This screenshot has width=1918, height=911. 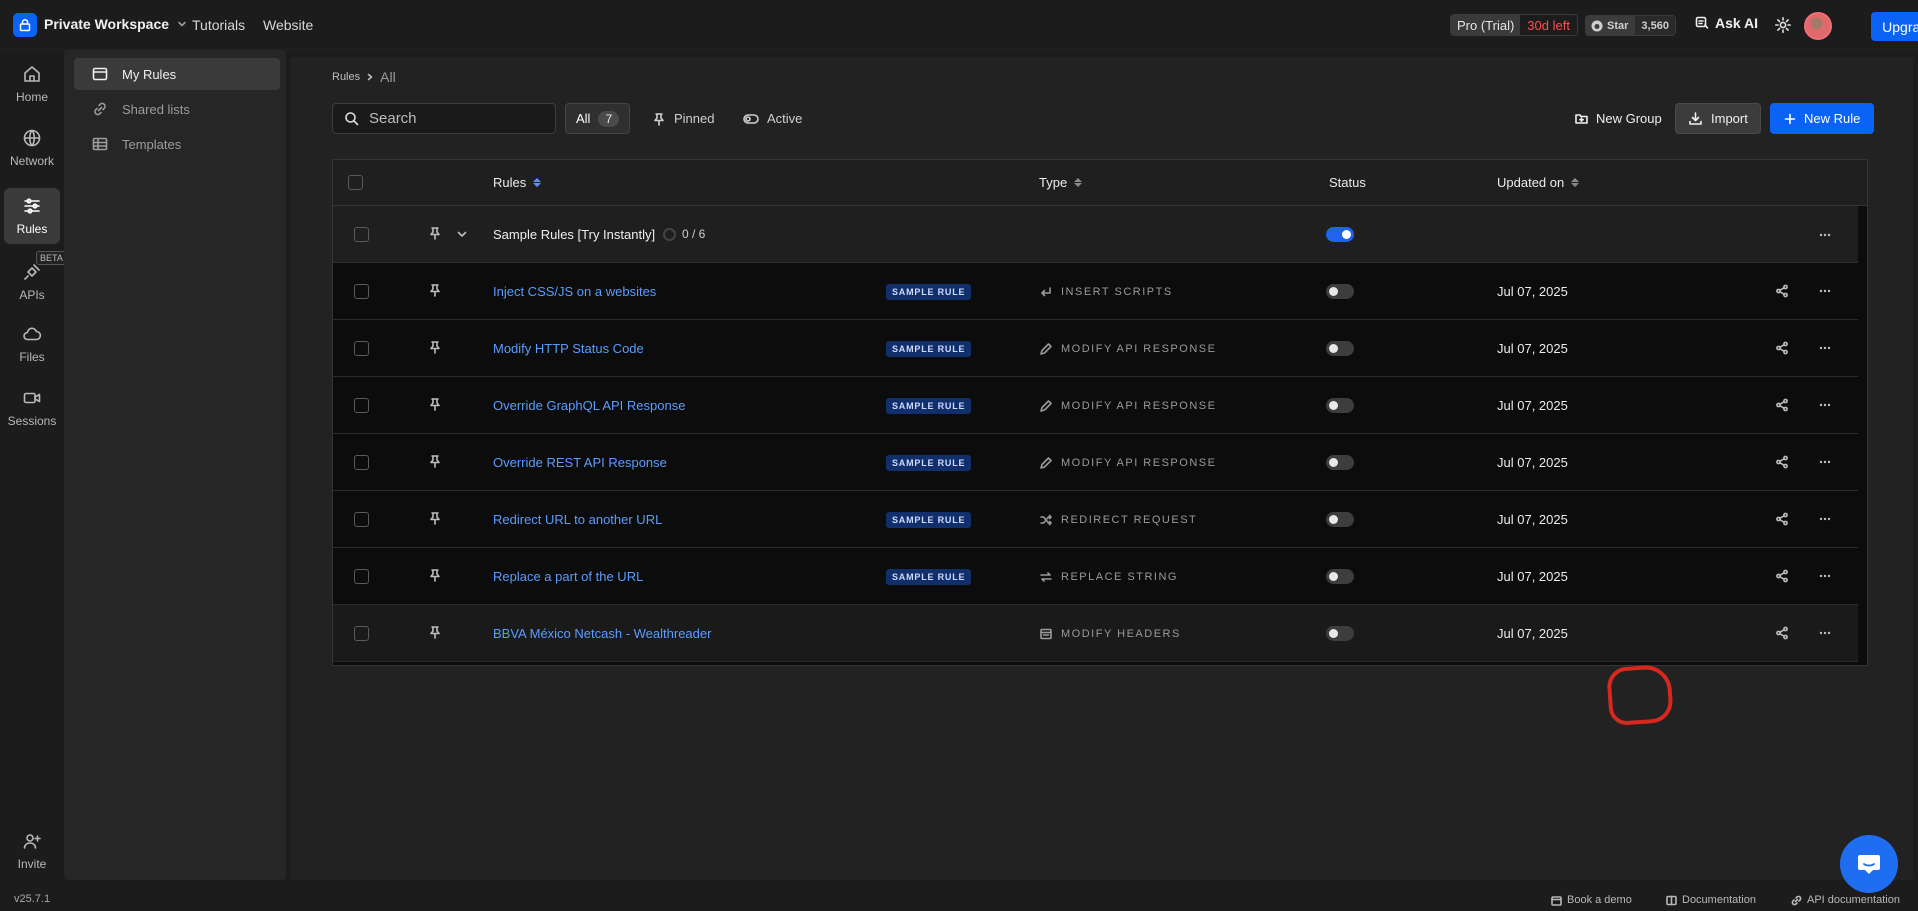 I want to click on rule-name-link: Replace a part of the URL, so click(x=568, y=576).